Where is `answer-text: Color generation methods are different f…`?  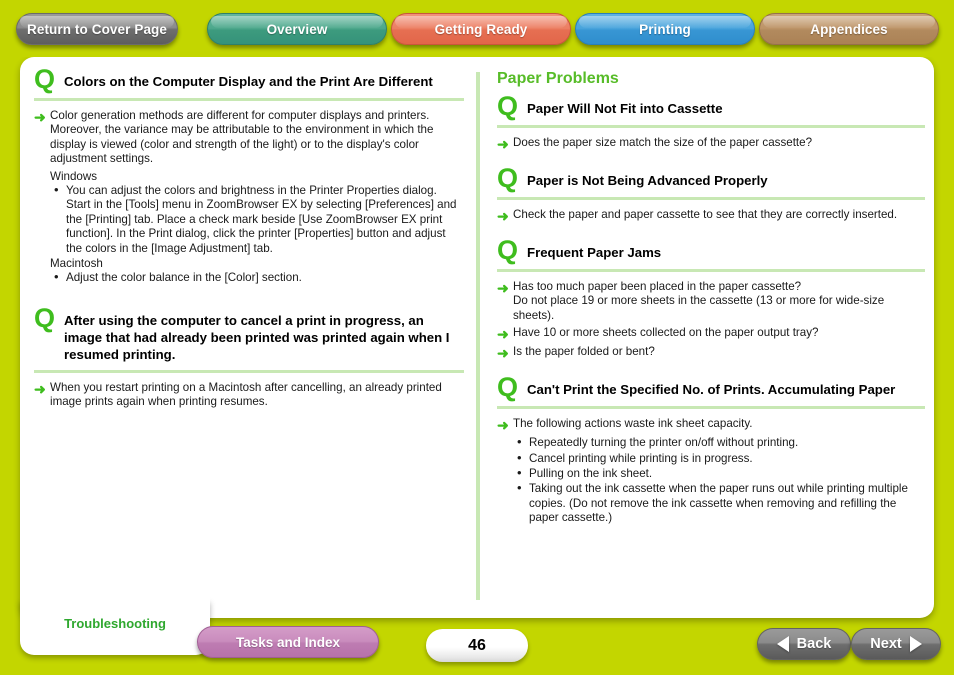 answer-text: Color generation methods are different f… is located at coordinates (242, 137).